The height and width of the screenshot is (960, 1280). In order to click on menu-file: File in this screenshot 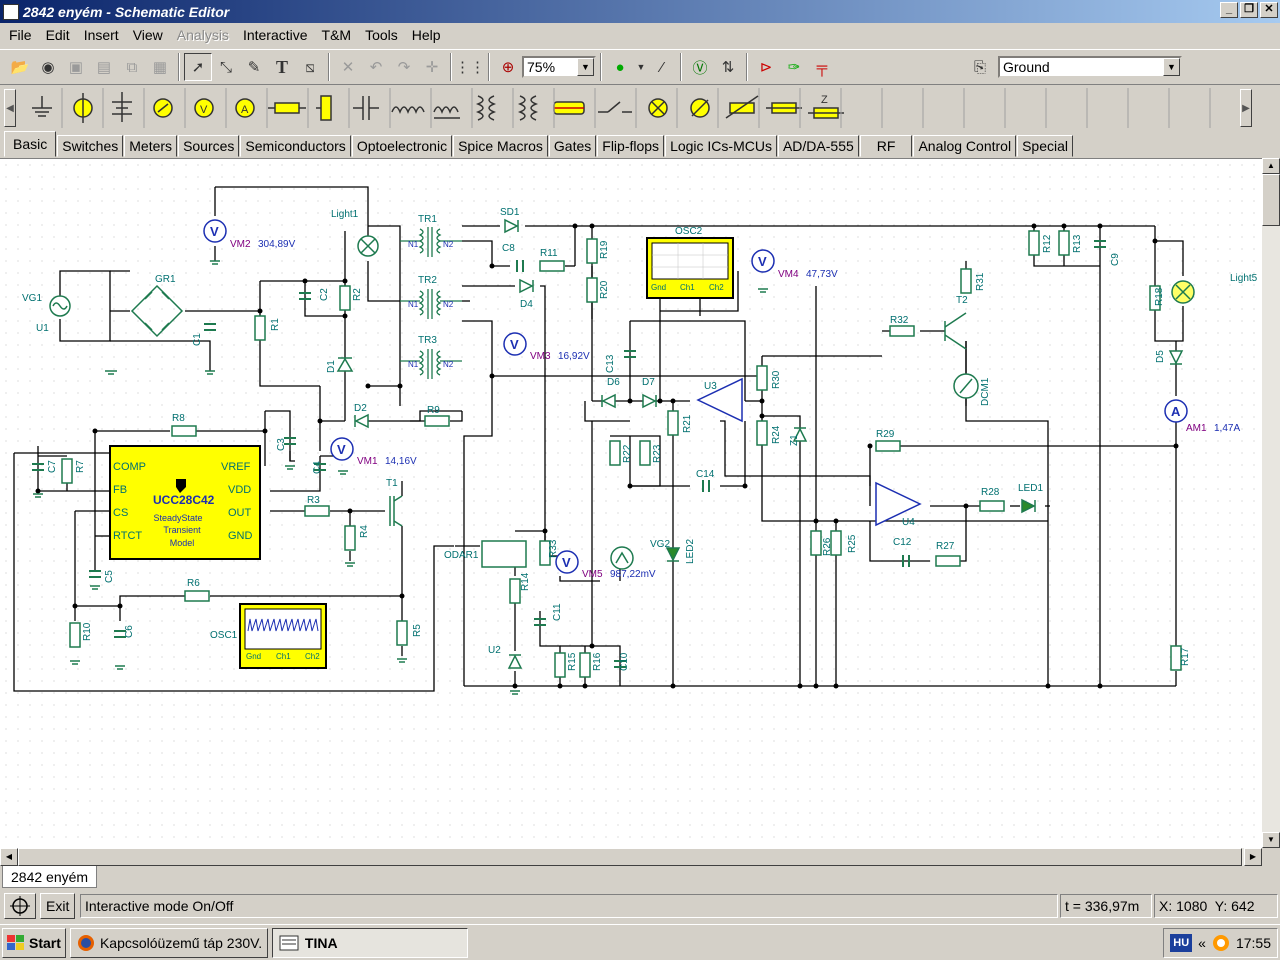, I will do `click(20, 35)`.